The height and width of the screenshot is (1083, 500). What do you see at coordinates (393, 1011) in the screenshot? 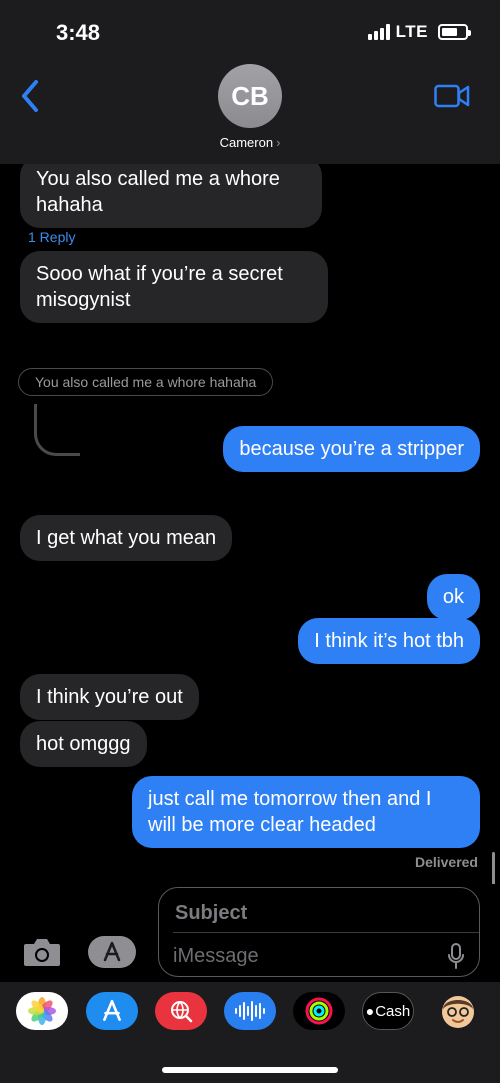
I see `cash-label: Cash` at bounding box center [393, 1011].